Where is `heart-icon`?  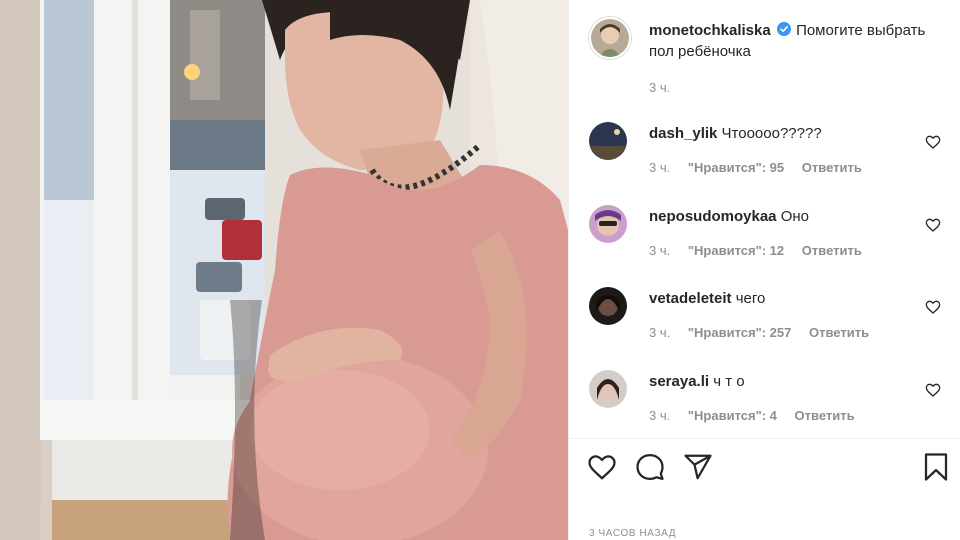 heart-icon is located at coordinates (602, 467).